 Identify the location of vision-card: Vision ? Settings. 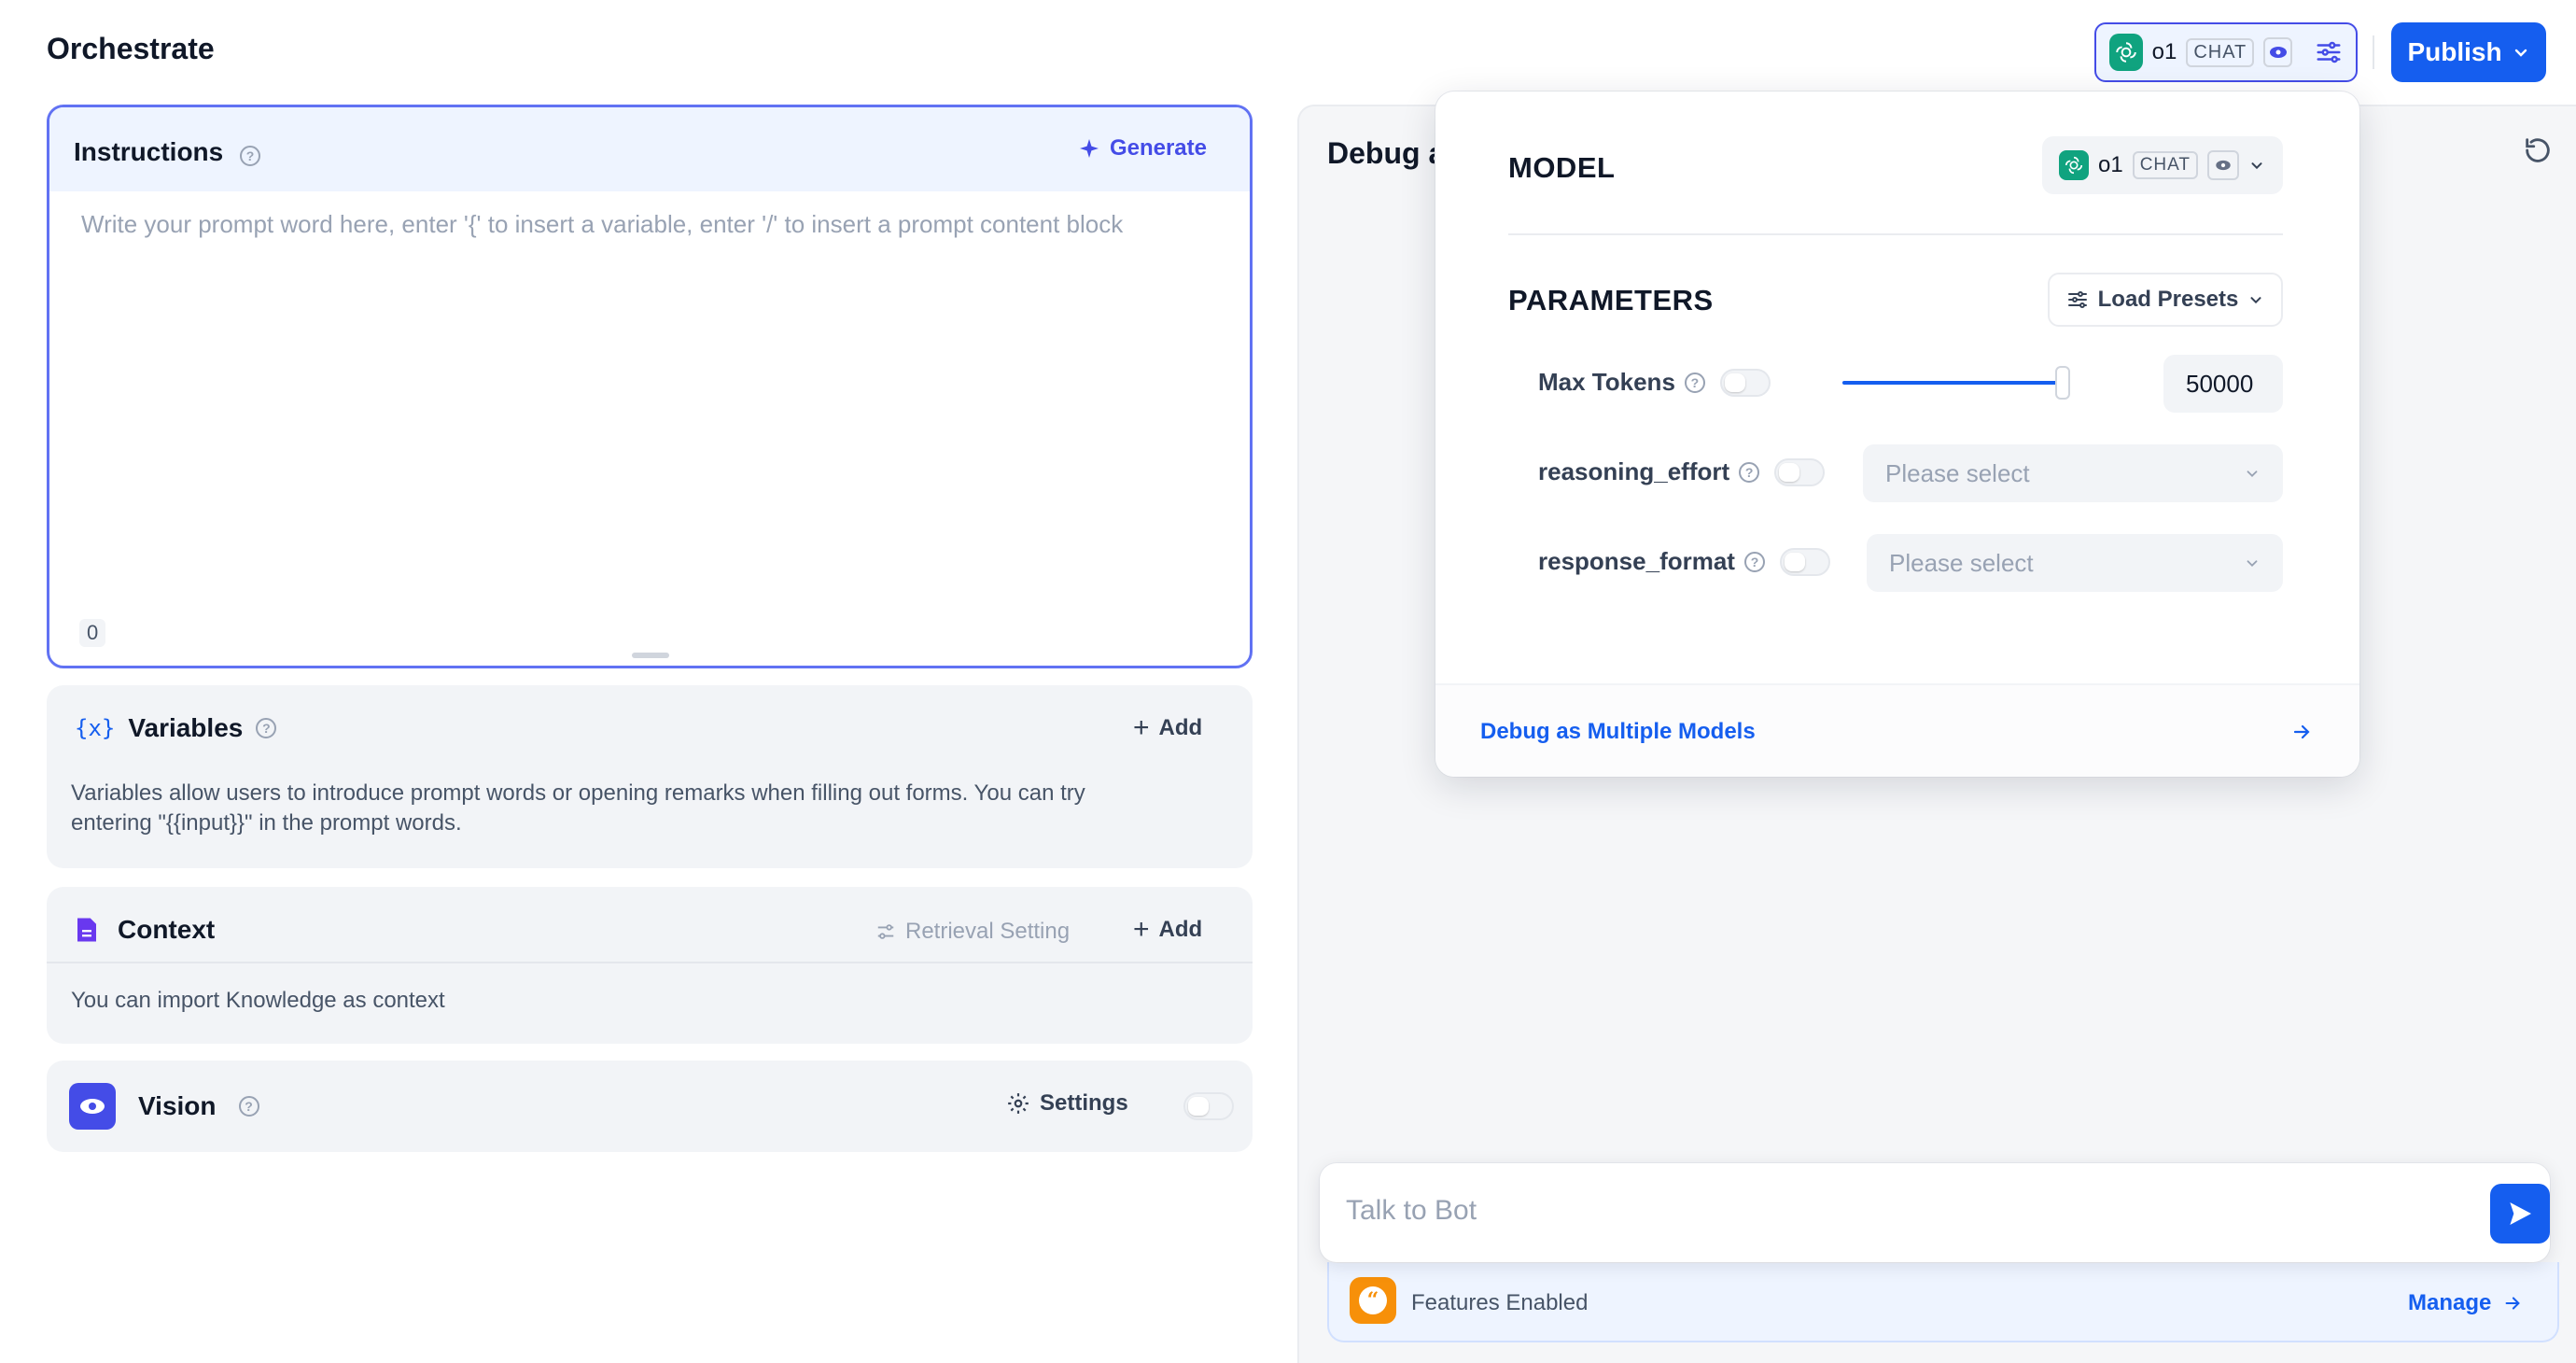
(650, 1106).